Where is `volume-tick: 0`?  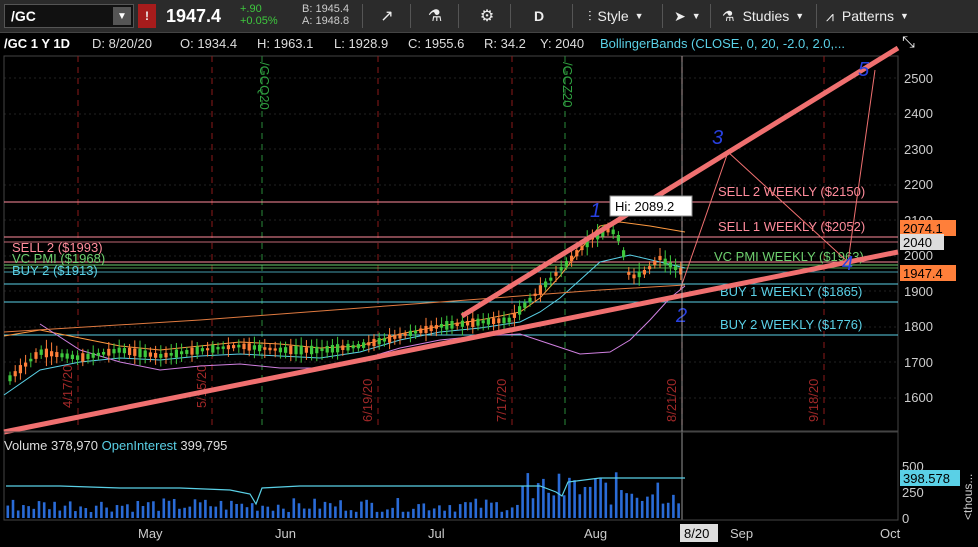
volume-tick: 0 is located at coordinates (905, 518).